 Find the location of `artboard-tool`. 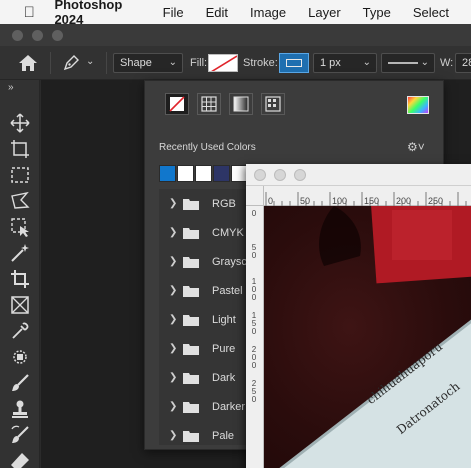

artboard-tool is located at coordinates (20, 149).